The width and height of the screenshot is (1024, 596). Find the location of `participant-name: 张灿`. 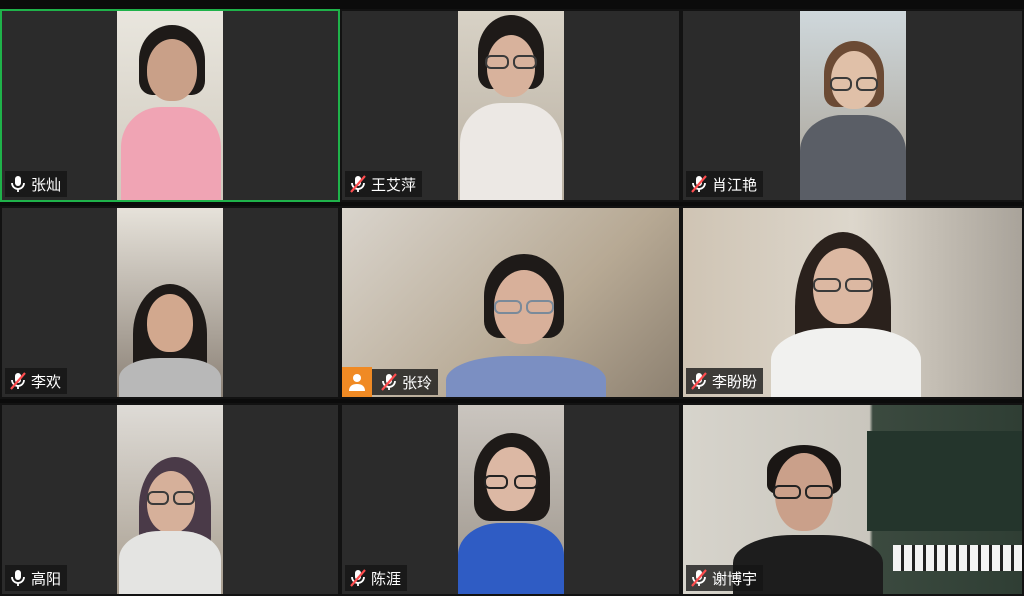

participant-name: 张灿 is located at coordinates (46, 184).